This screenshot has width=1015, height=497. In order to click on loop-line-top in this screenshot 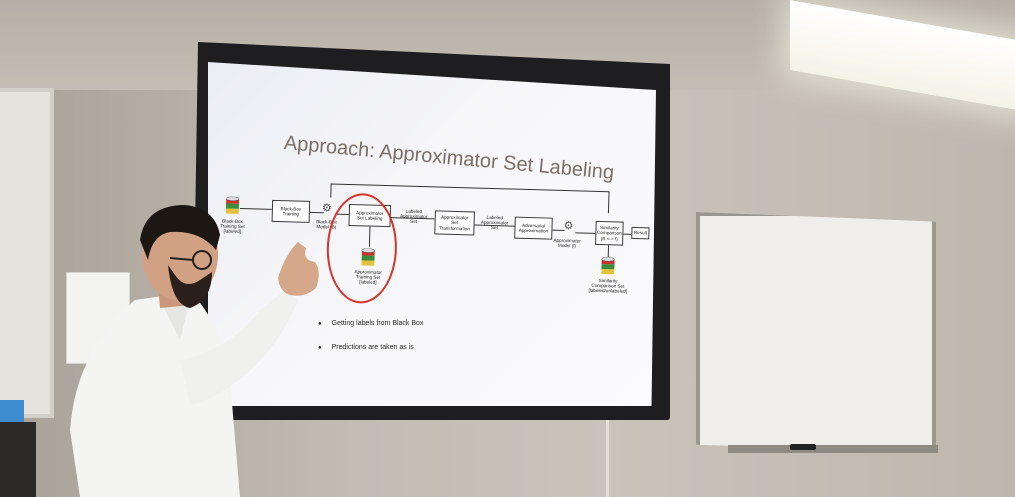, I will do `click(469, 188)`.